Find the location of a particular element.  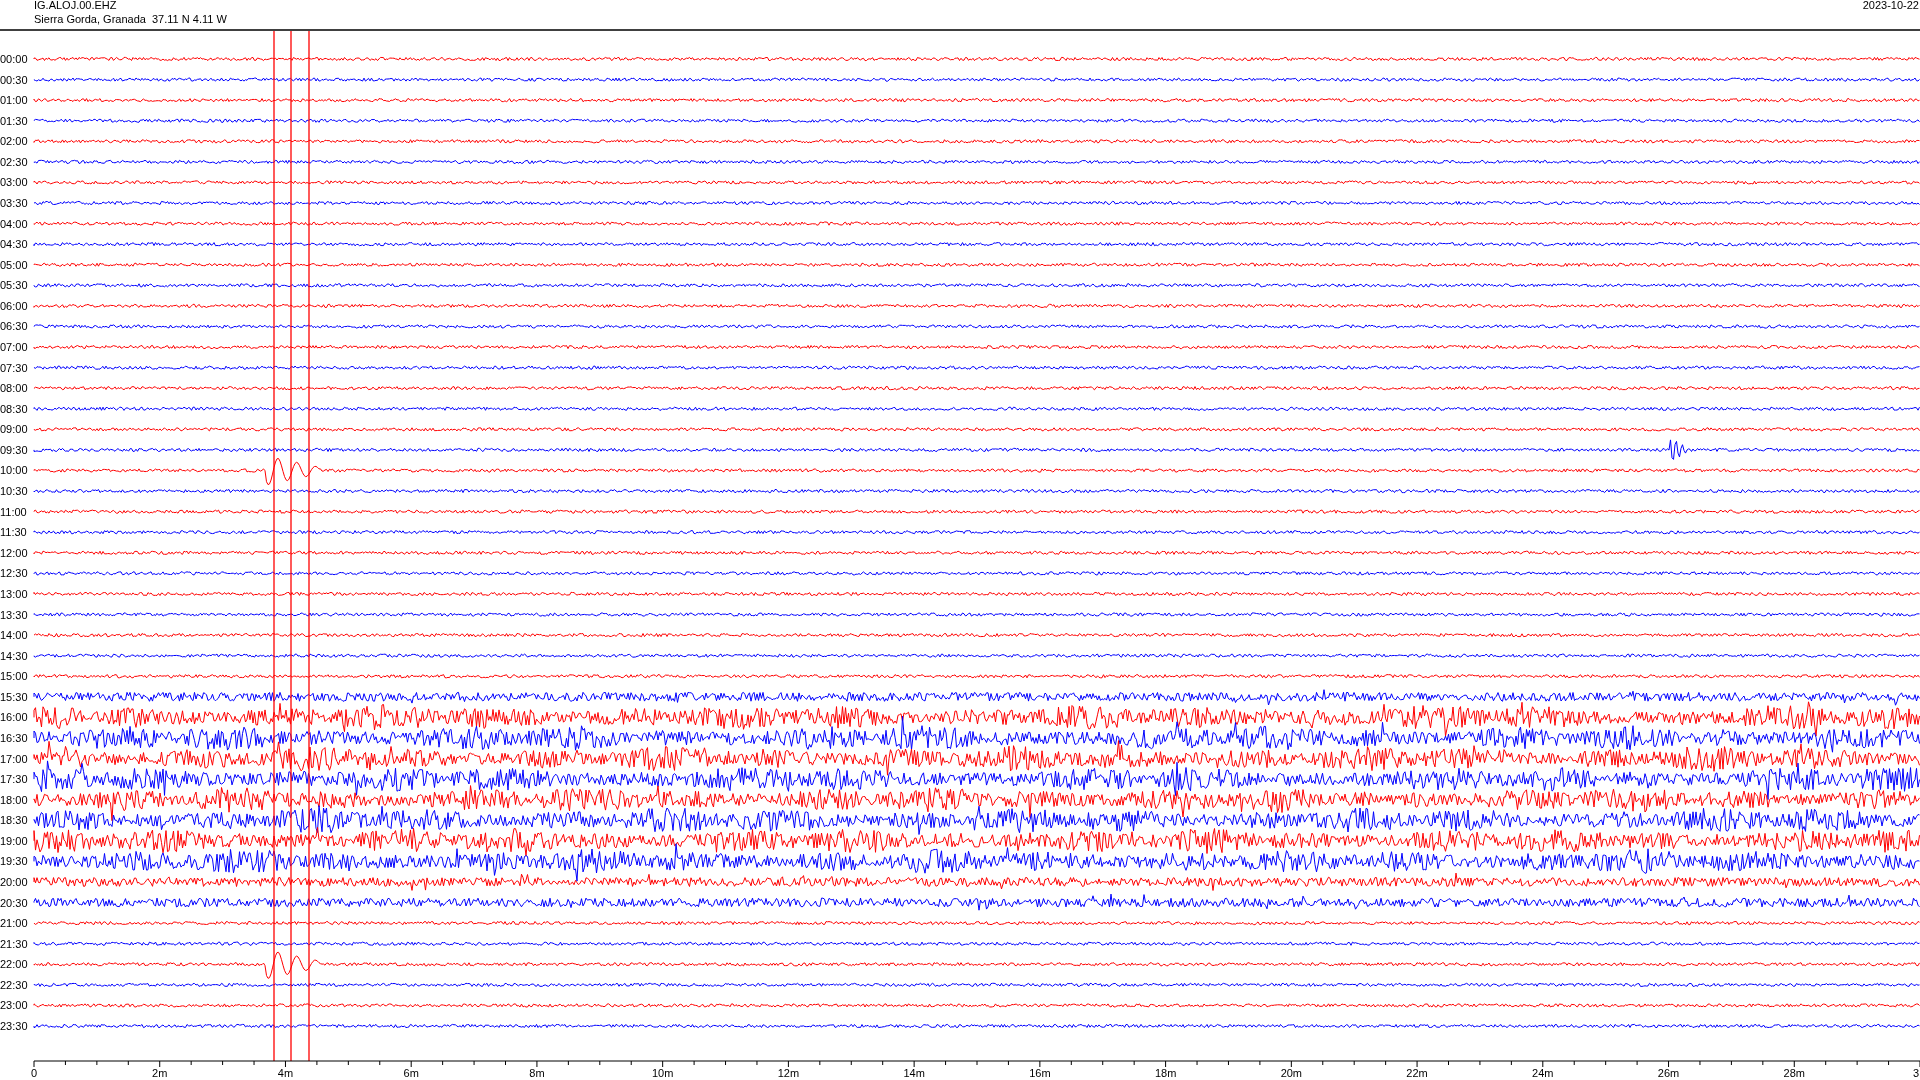

axis-label: 26m is located at coordinates (1668, 1073).